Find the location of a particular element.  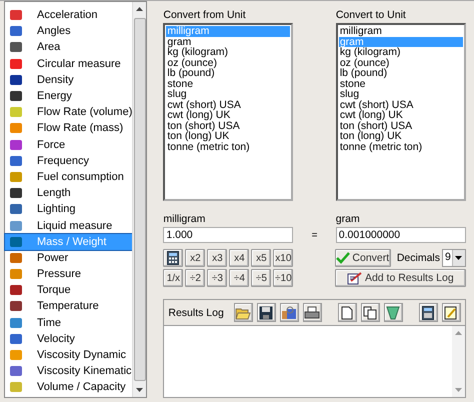

divide-button: ÷4 is located at coordinates (239, 278).